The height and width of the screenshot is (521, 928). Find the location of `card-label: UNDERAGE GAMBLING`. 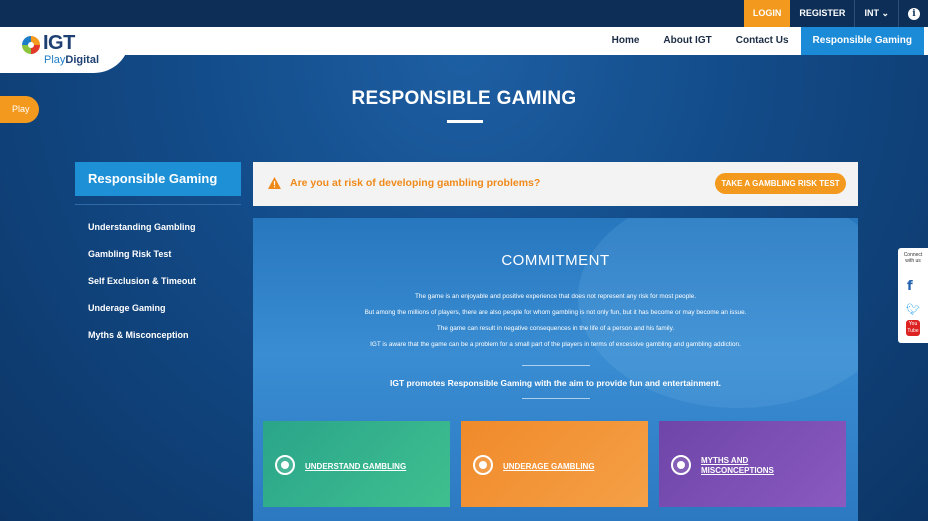

card-label: UNDERAGE GAMBLING is located at coordinates (549, 467).